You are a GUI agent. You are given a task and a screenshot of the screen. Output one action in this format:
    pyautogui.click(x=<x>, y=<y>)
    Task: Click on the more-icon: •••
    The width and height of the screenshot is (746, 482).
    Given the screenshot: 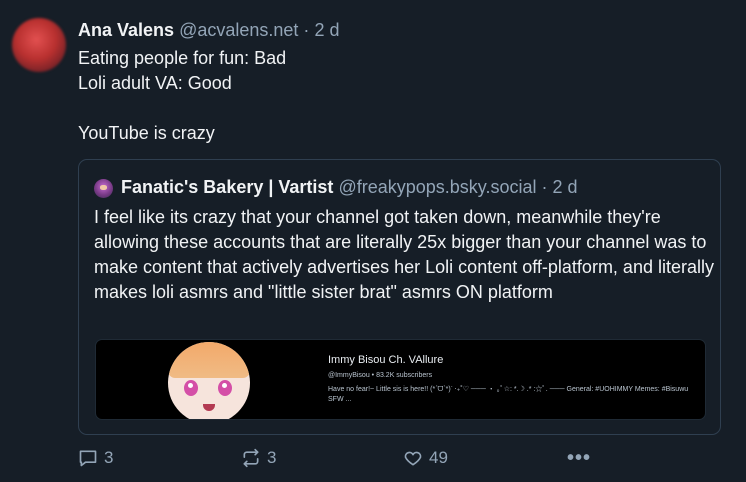 What is the action you would take?
    pyautogui.click(x=579, y=458)
    